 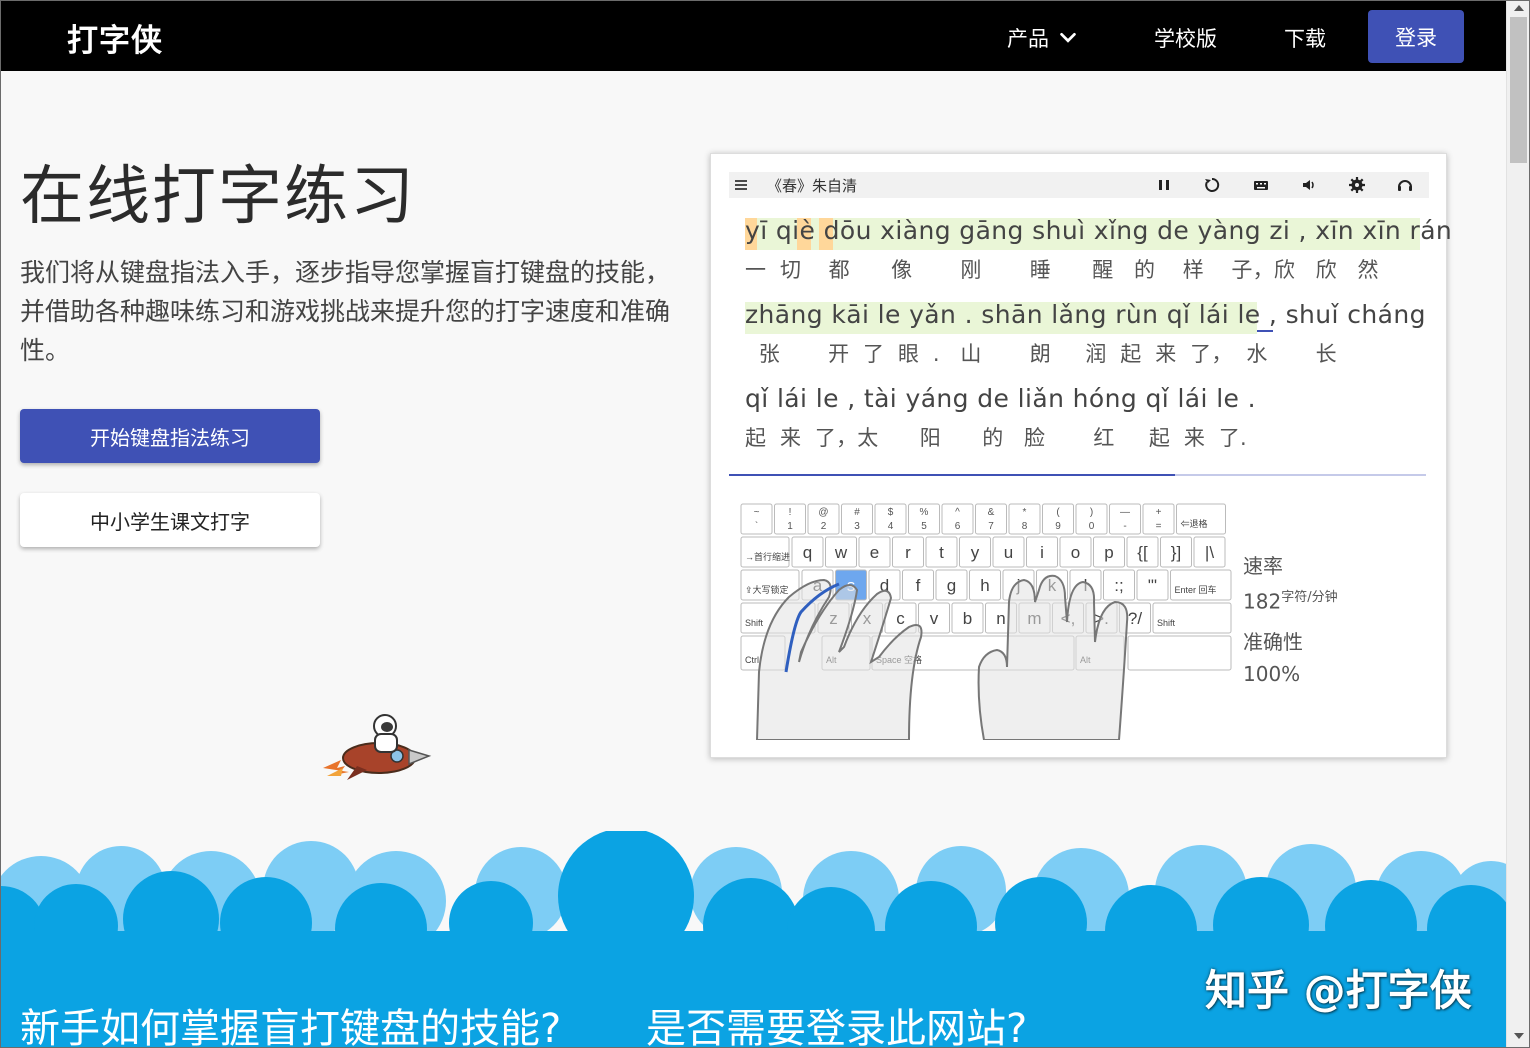 What do you see at coordinates (1261, 185) in the screenshot?
I see `keyboard-icon` at bounding box center [1261, 185].